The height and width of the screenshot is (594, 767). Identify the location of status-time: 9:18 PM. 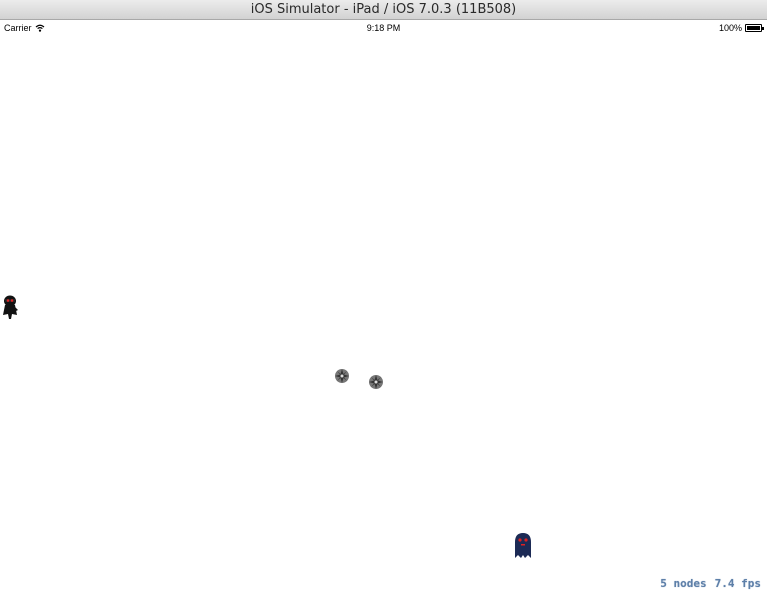
(383, 28).